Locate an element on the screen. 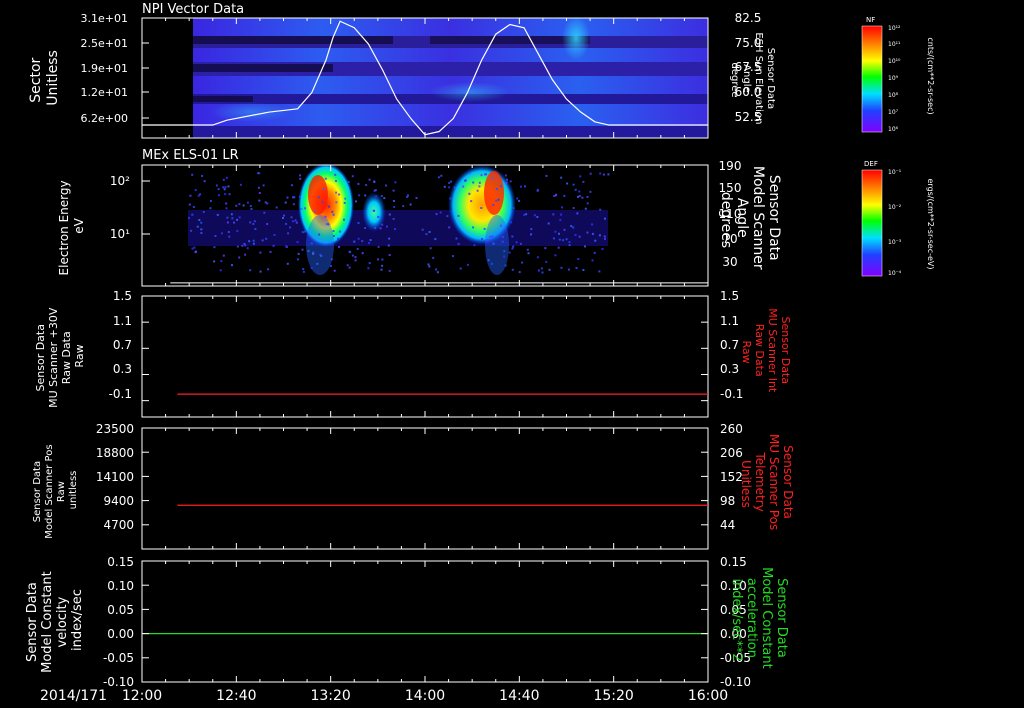  npi-ytick: 1.9e+01 is located at coordinates (104, 68).